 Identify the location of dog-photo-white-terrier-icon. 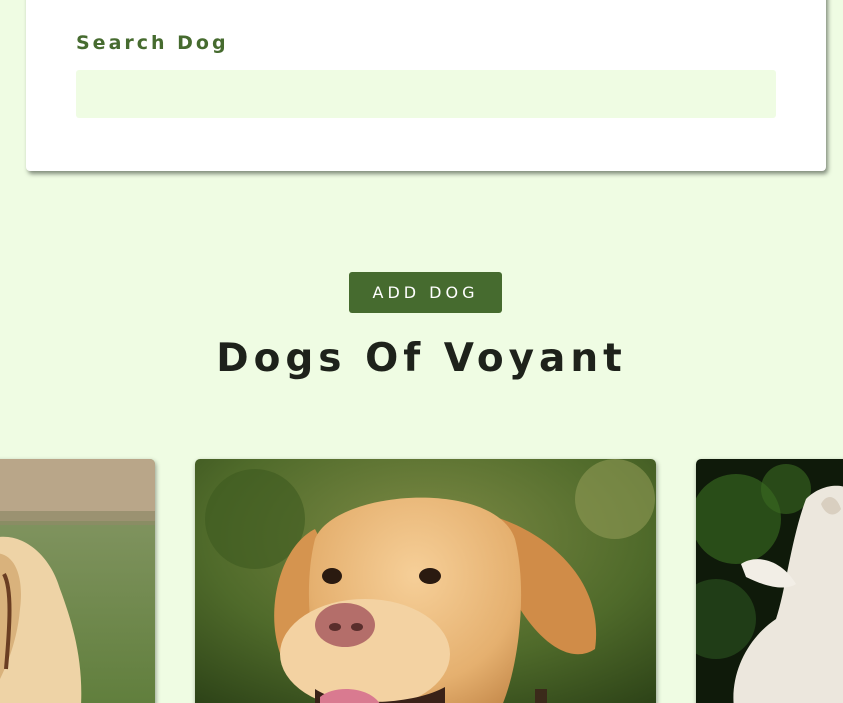
(769, 581).